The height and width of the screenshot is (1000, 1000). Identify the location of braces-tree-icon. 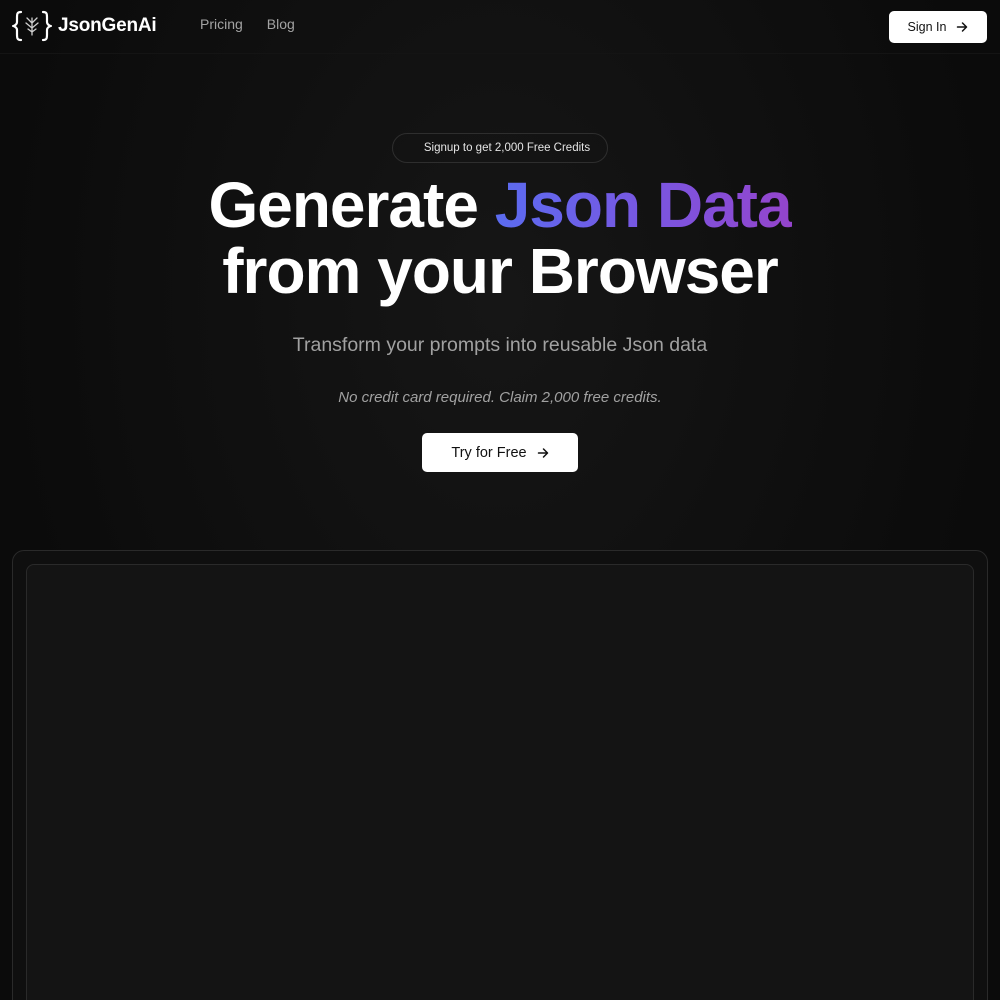
(32, 26).